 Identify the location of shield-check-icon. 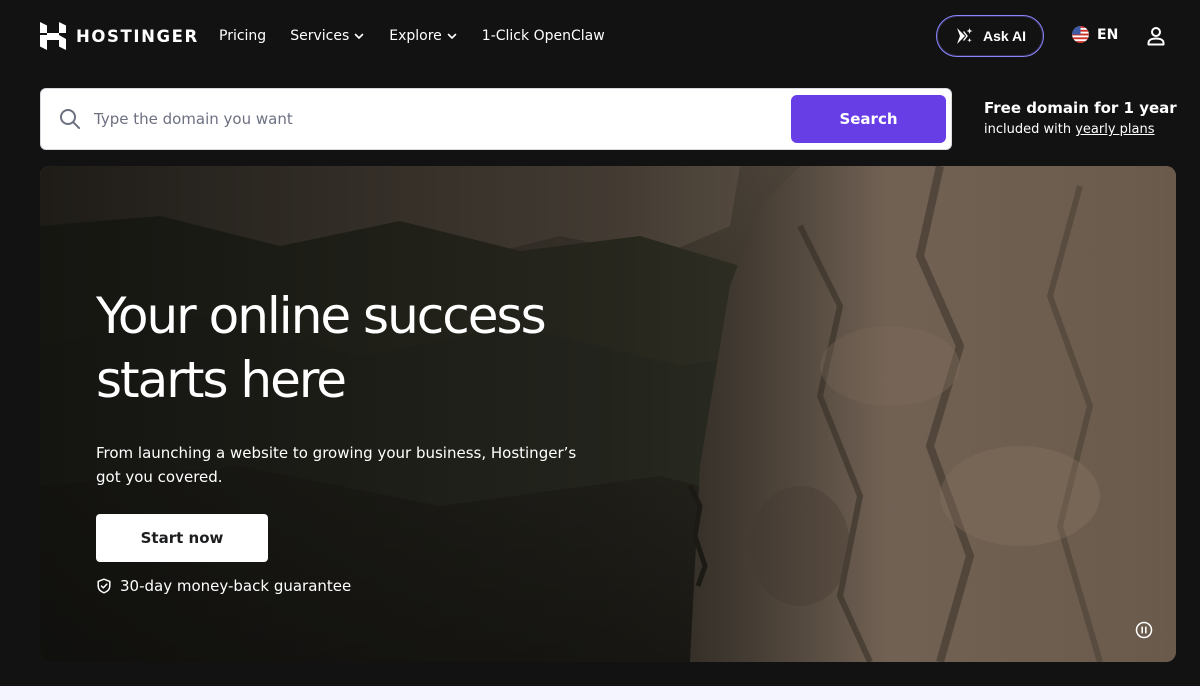
(104, 586).